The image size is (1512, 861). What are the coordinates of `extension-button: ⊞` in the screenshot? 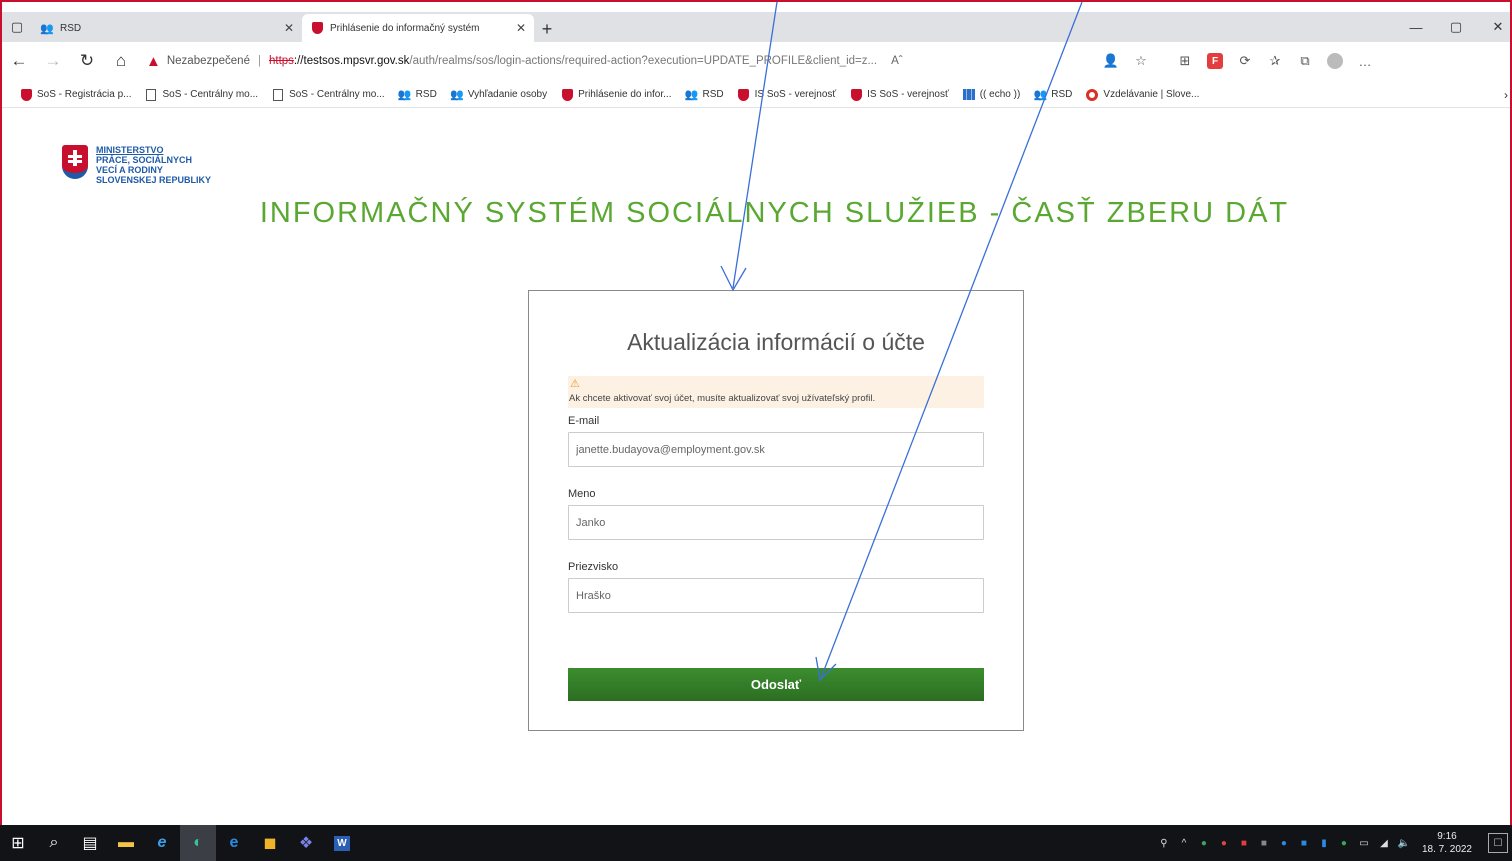 It's located at (1185, 61).